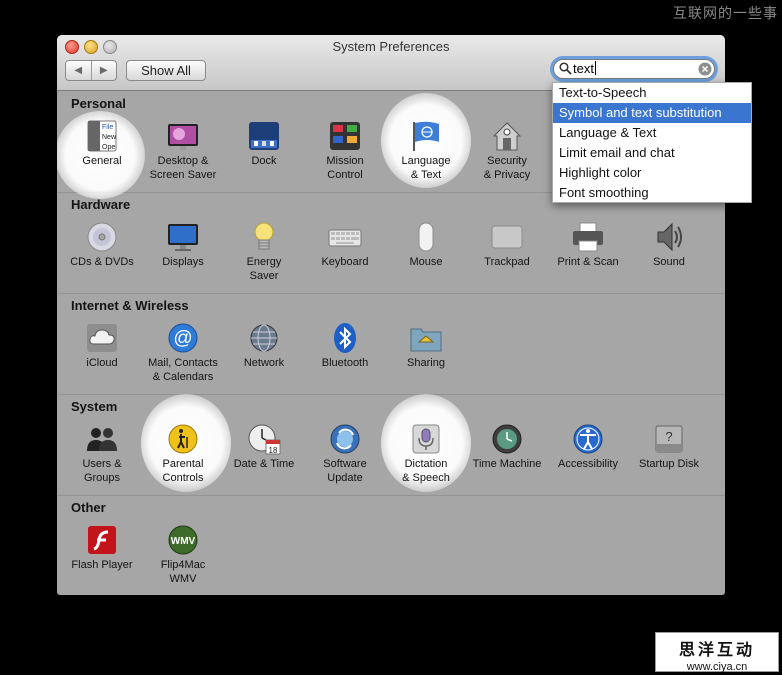 The width and height of the screenshot is (782, 675). I want to click on desktop-screen-saver-icon, so click(183, 136).